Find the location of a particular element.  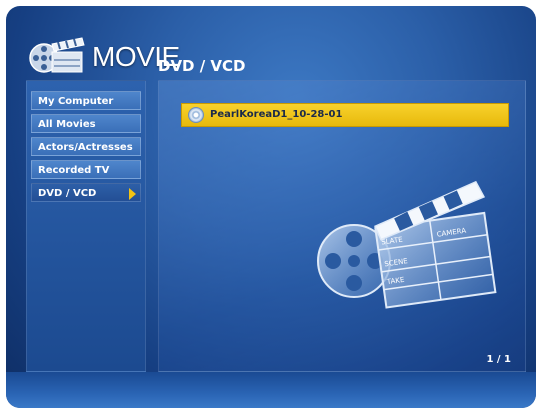

clapperboard-icon: SLATE CAMERA SCENE TAKE is located at coordinates (407, 244).